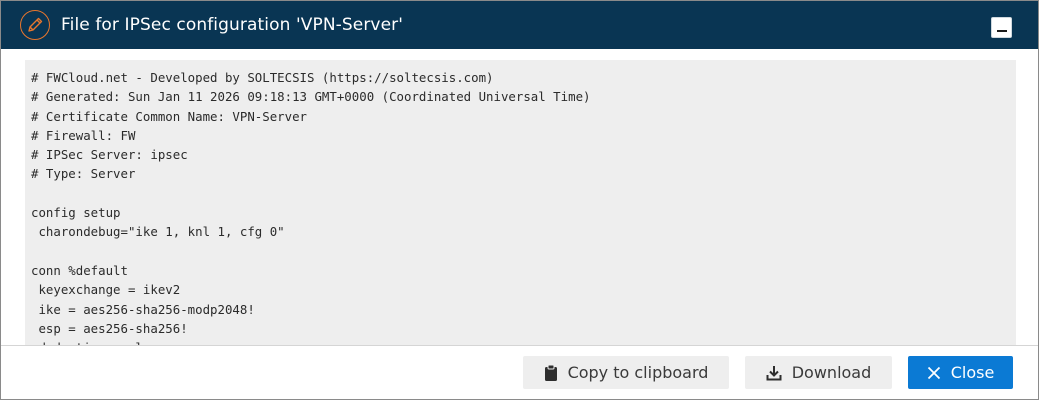  I want to click on config-line: # Certificate Common Name: VPN-Server, so click(169, 116).